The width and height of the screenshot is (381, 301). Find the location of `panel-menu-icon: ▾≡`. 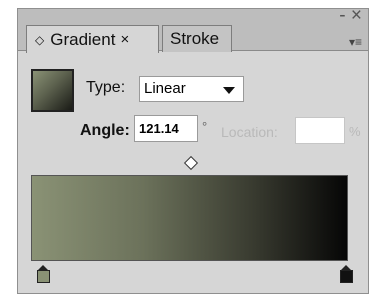

panel-menu-icon: ▾≡ is located at coordinates (355, 42).